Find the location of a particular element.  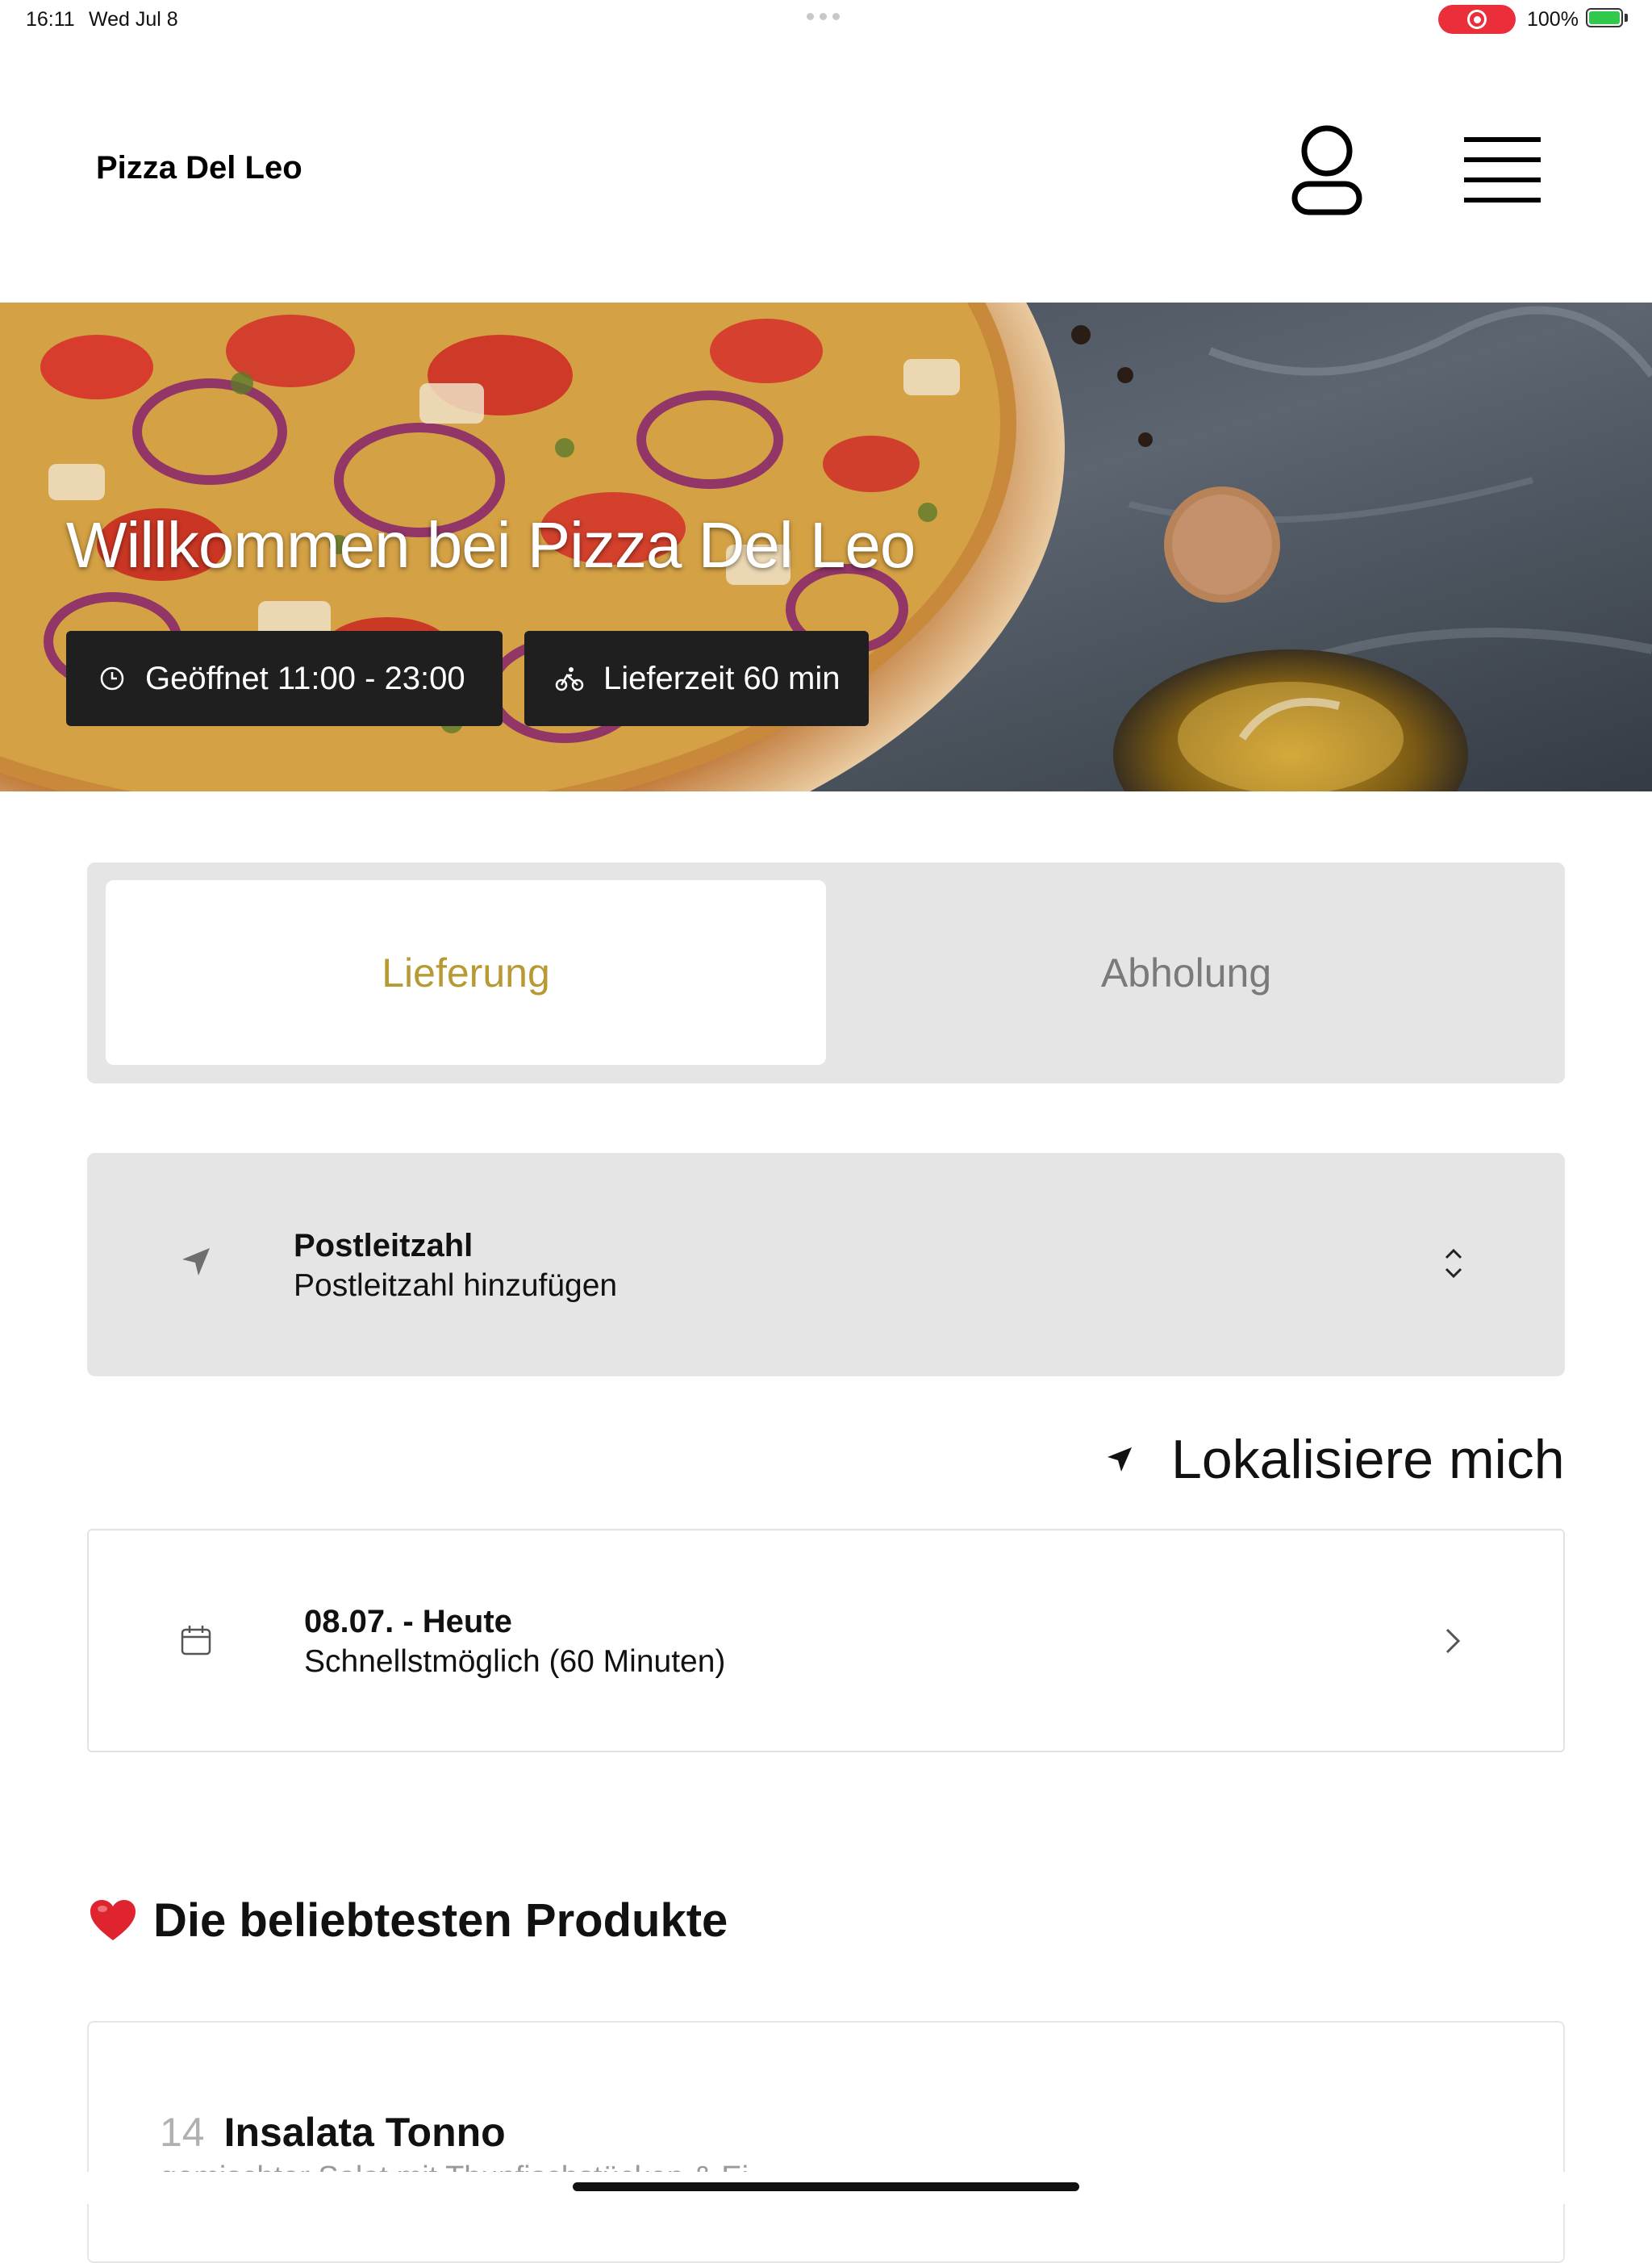

account-button is located at coordinates (1327, 169).